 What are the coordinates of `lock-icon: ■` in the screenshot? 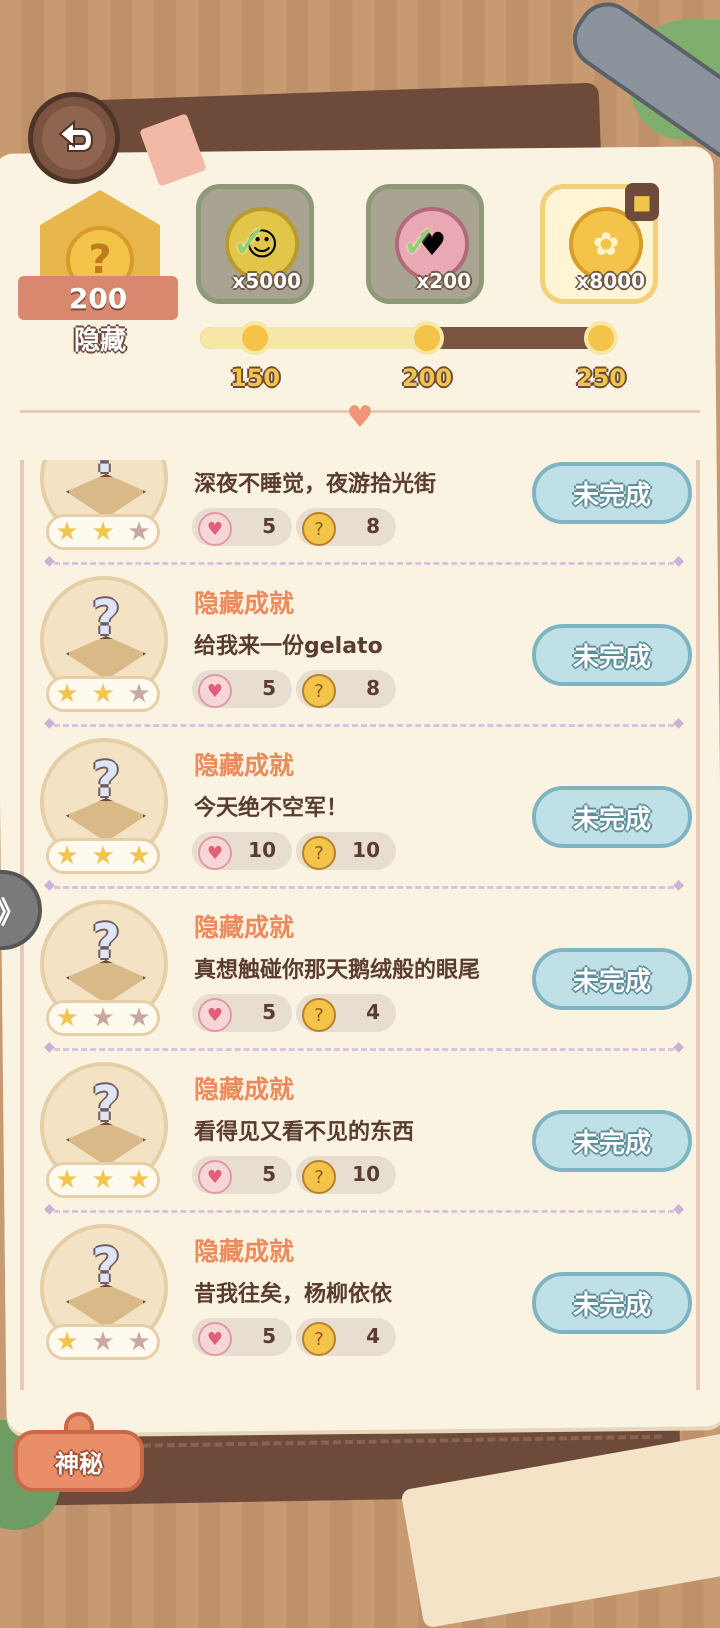 It's located at (642, 202).